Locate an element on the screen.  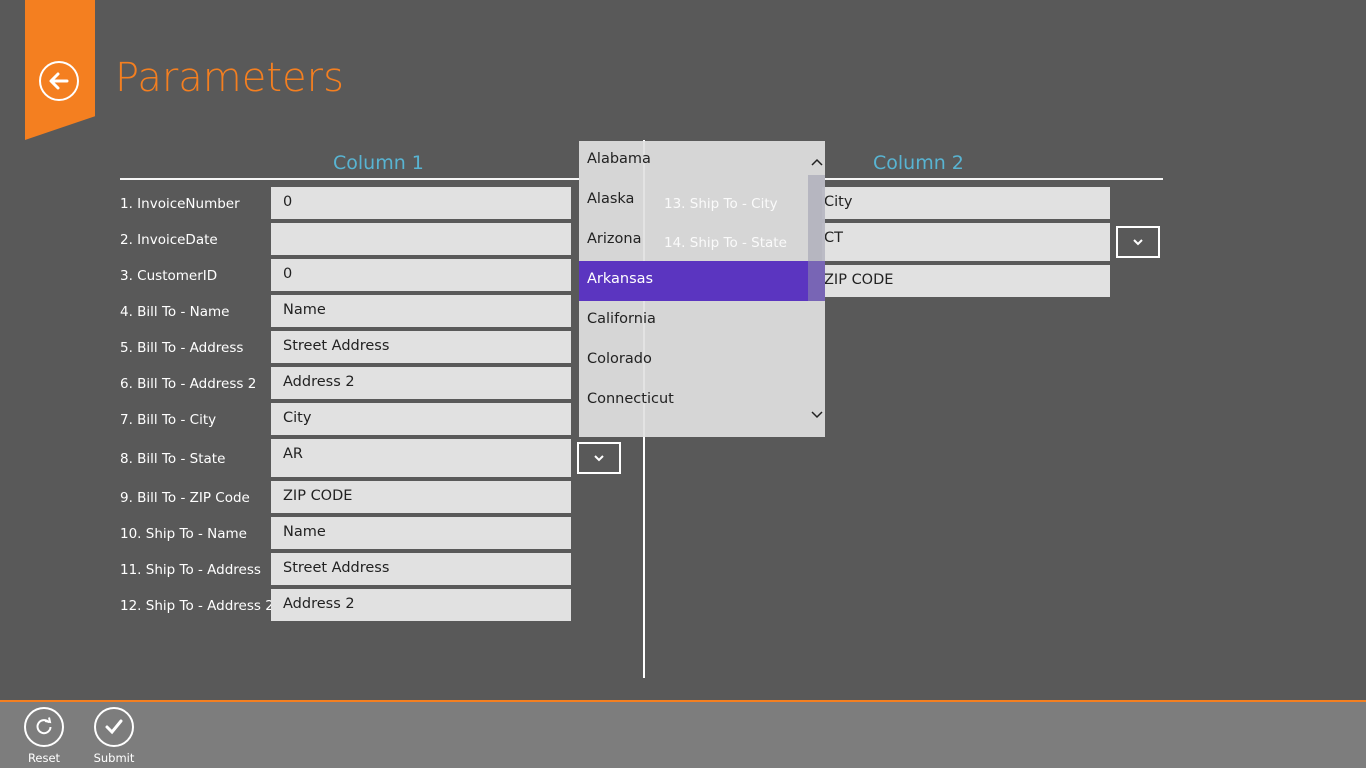
ship-to-city-input: City is located at coordinates (966, 203).